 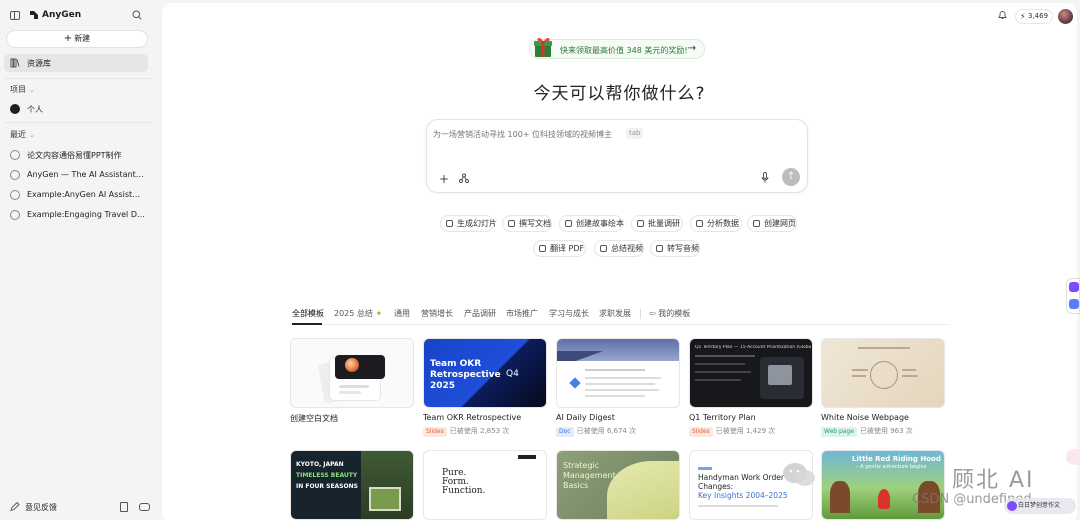 I want to click on template-card-pure-form: Pure. Form. Function., so click(x=485, y=485).